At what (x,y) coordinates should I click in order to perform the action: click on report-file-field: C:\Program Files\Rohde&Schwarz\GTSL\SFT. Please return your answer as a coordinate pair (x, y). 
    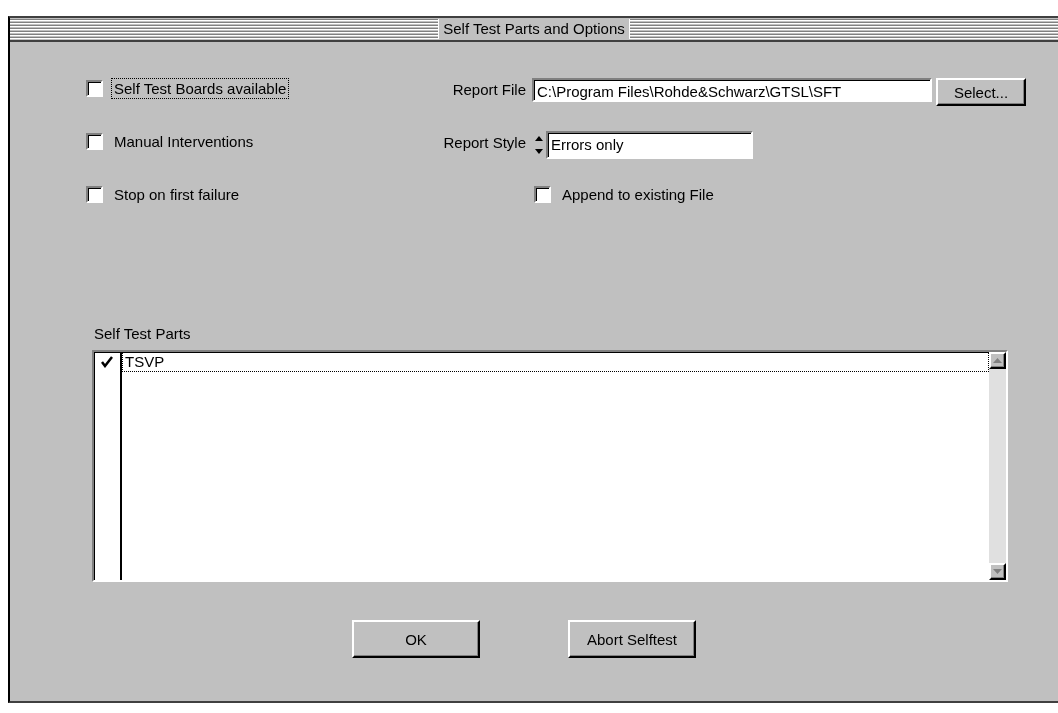
    Looking at the image, I should click on (732, 90).